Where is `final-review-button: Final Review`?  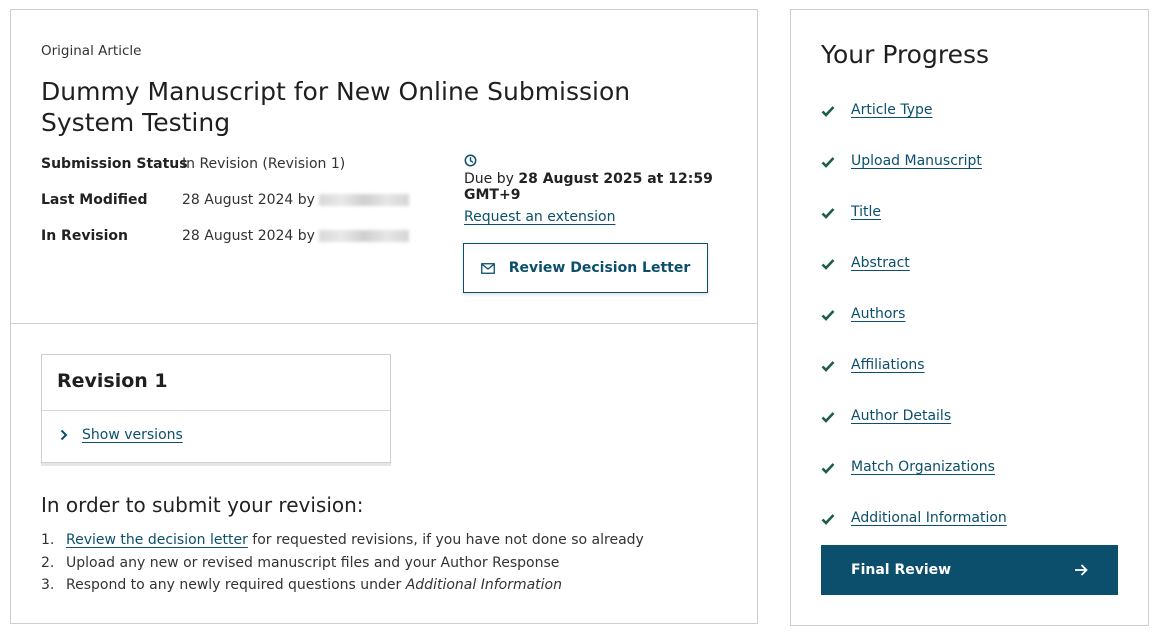 final-review-button: Final Review is located at coordinates (969, 570).